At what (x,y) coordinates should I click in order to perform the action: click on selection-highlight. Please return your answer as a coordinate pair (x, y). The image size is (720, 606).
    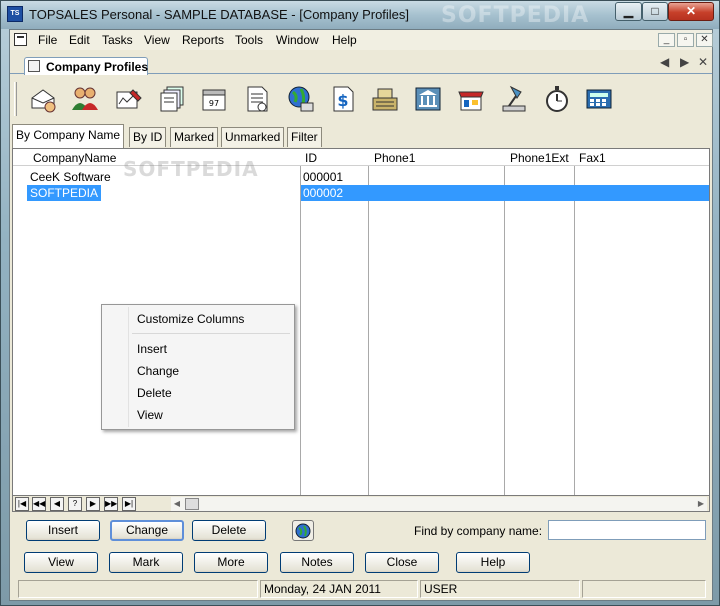
    Looking at the image, I should click on (505, 193).